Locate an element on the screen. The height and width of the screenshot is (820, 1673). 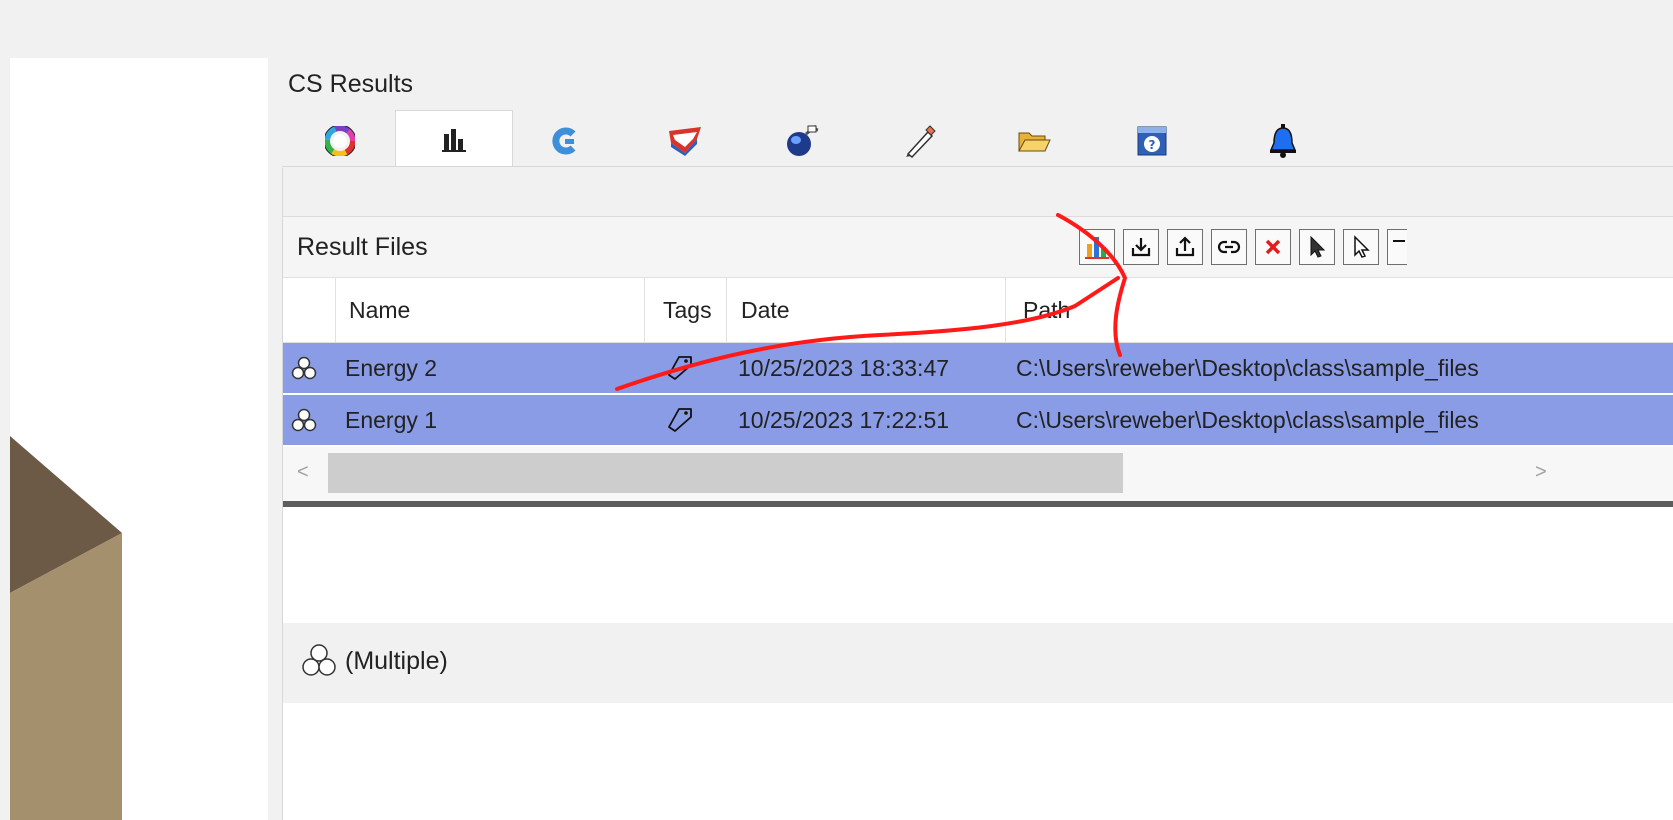
scroll-left-arrow: < is located at coordinates (303, 472).